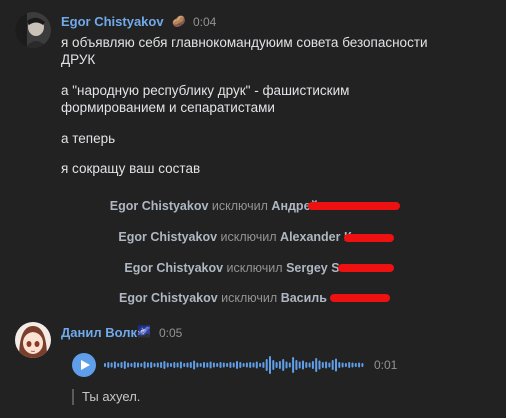 This screenshot has height=418, width=506. I want to click on service-message-kick: Egor Chistyakov исключил Андрей, so click(253, 206).